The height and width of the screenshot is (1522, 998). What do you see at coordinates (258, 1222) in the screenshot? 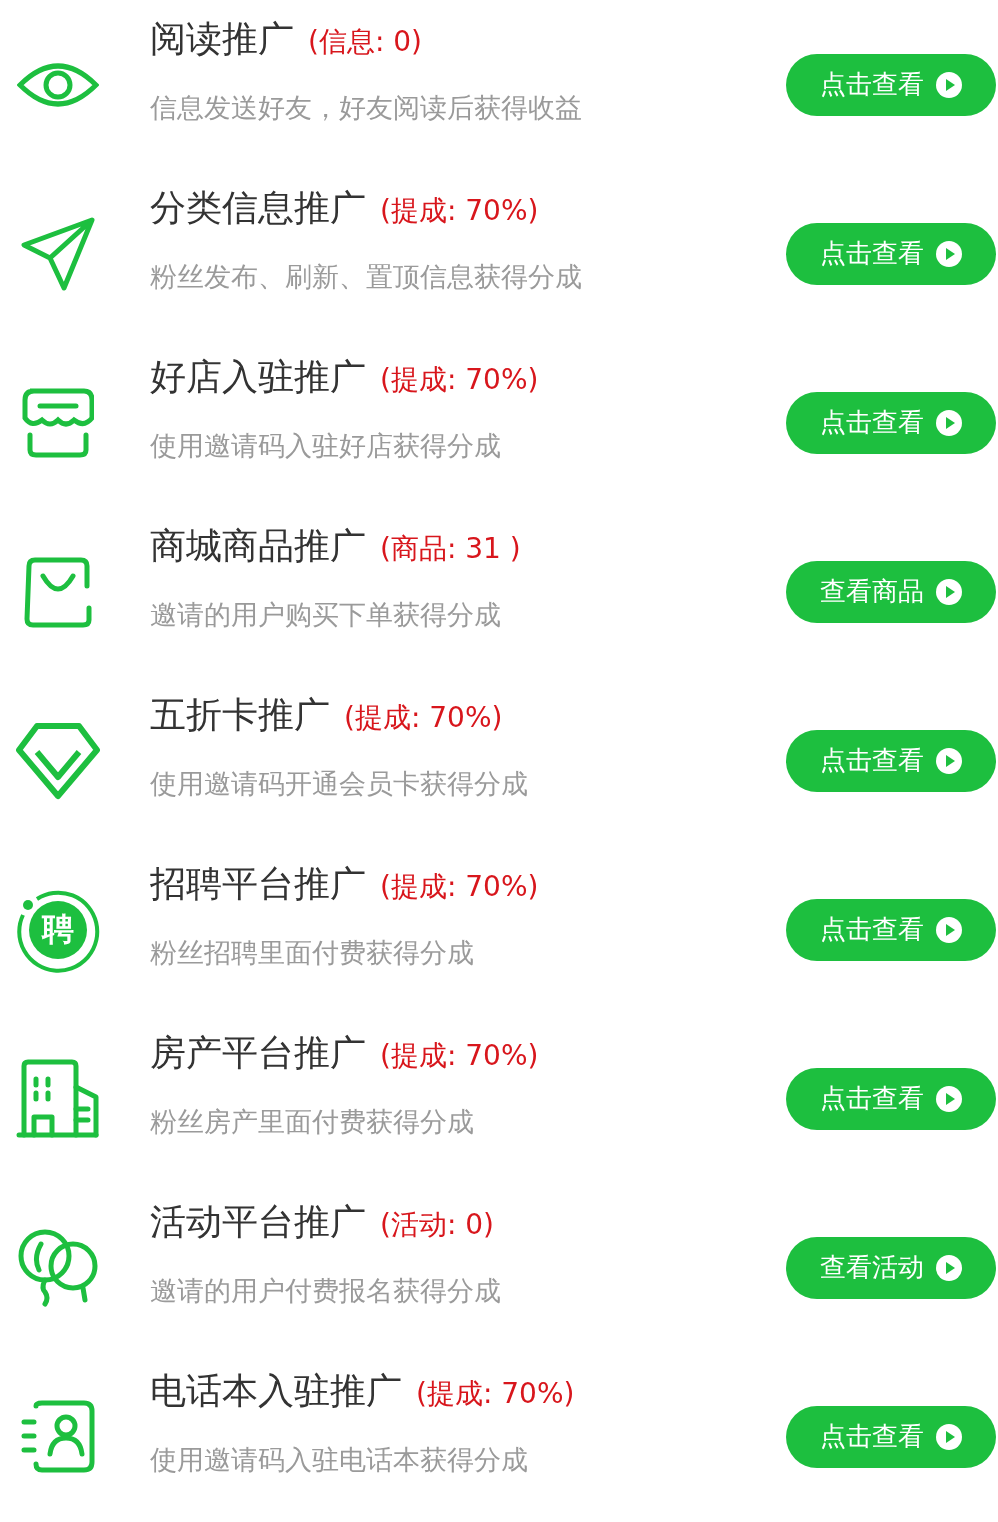
I see `item-title: 活动平台推广` at bounding box center [258, 1222].